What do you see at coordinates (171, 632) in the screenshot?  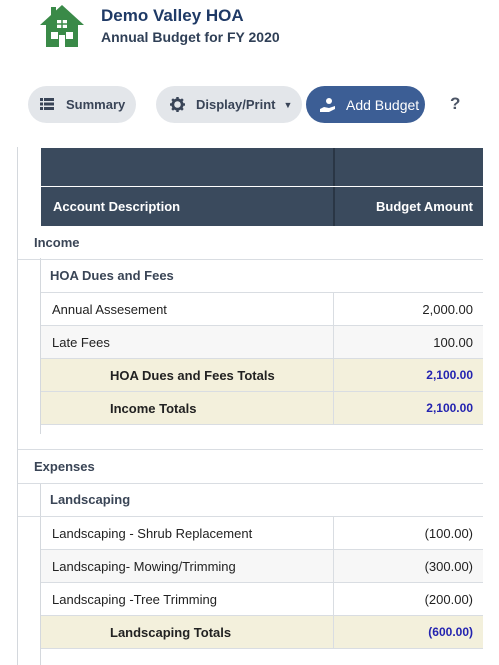 I see `total-label: Landscaping Totals` at bounding box center [171, 632].